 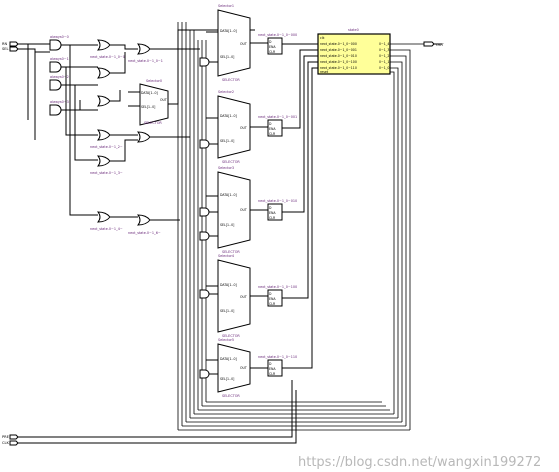 I want to click on watermark: https://blog.csdn.net/wangxin199272, so click(x=419, y=462).